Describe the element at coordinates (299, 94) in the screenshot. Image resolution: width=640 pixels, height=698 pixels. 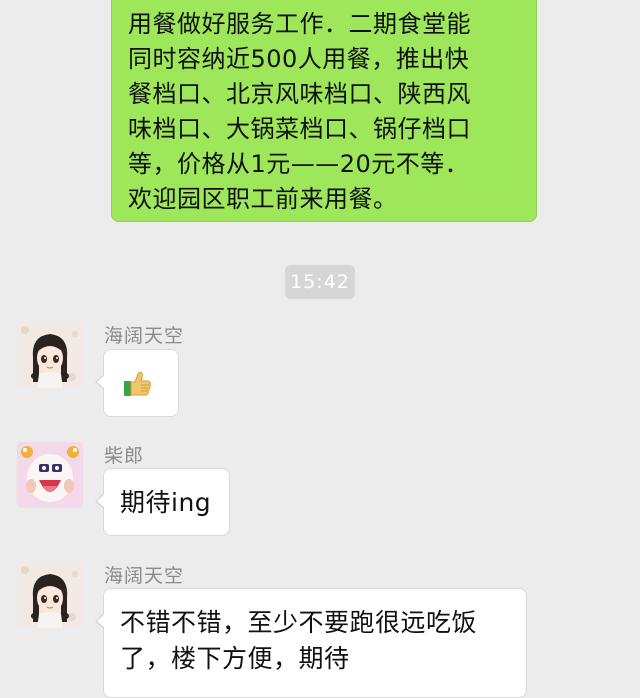
I see `message-line: 餐档口、北京风味档口、陕西风` at that location.